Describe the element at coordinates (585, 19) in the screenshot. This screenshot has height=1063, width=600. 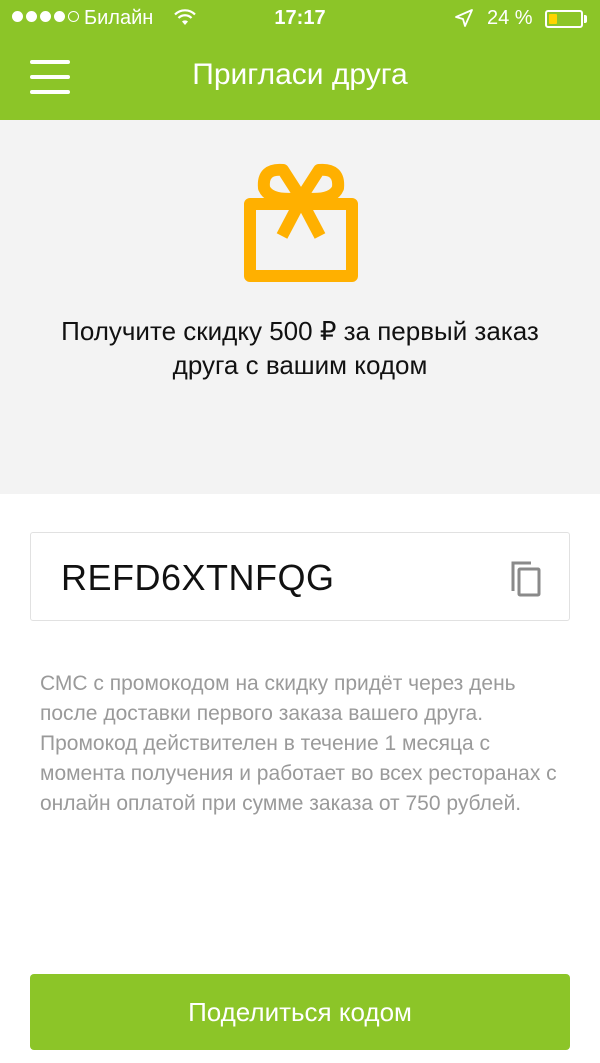
I see `battery-tip` at that location.